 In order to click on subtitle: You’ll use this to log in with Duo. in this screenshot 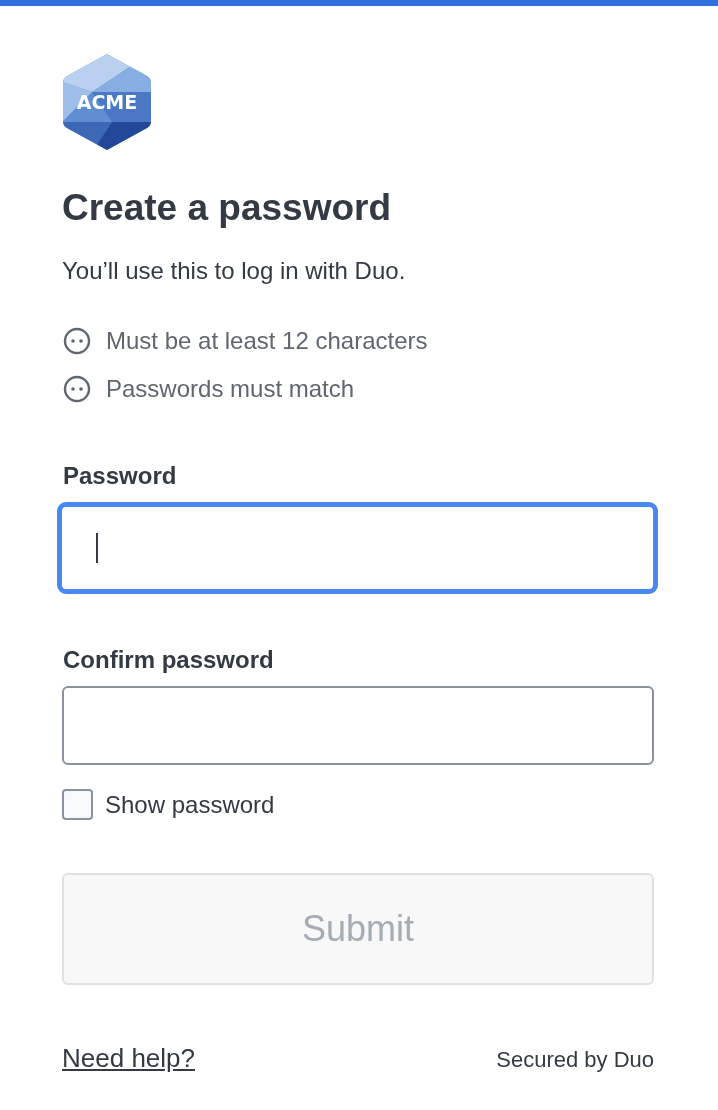, I will do `click(234, 271)`.